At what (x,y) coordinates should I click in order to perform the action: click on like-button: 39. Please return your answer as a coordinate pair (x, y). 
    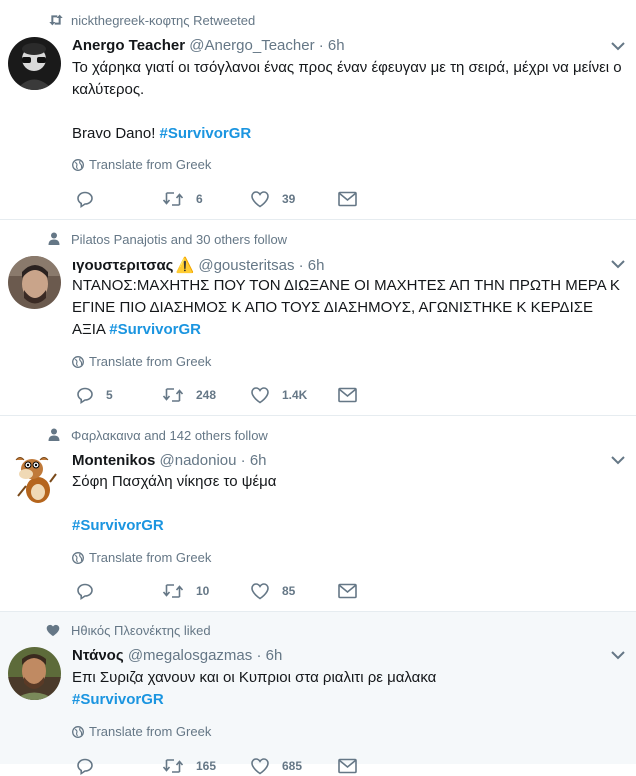
    Looking at the image, I should click on (272, 199).